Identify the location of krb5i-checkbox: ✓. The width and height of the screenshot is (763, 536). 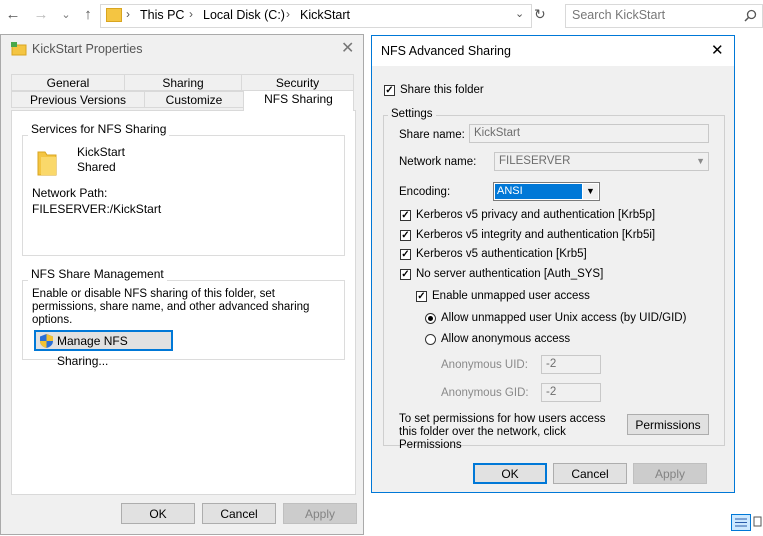
(405, 235).